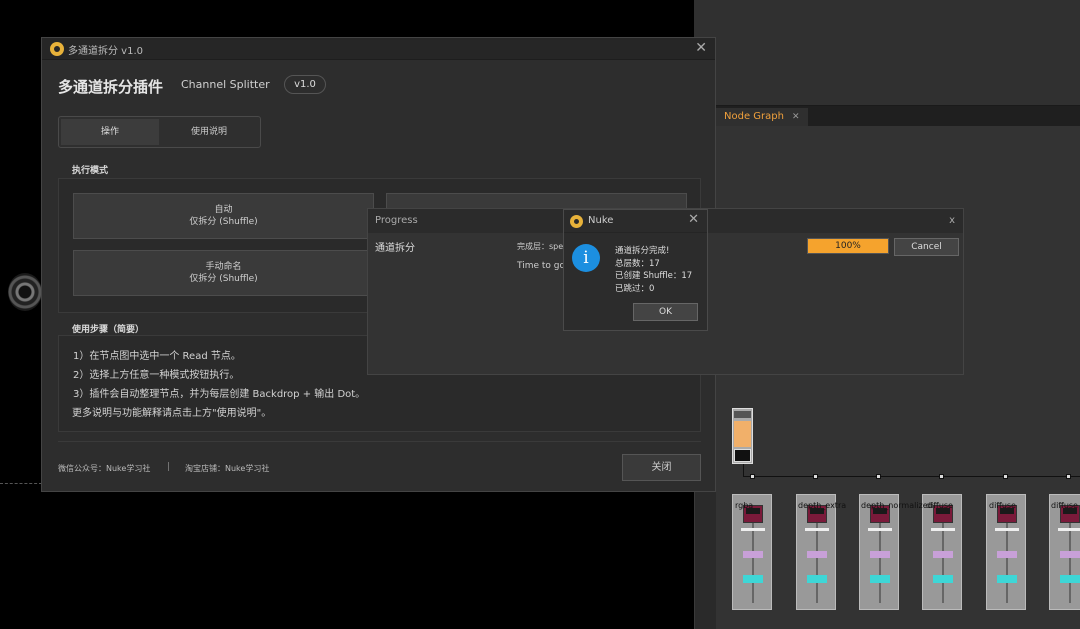  I want to click on info-icon: i, so click(586, 258).